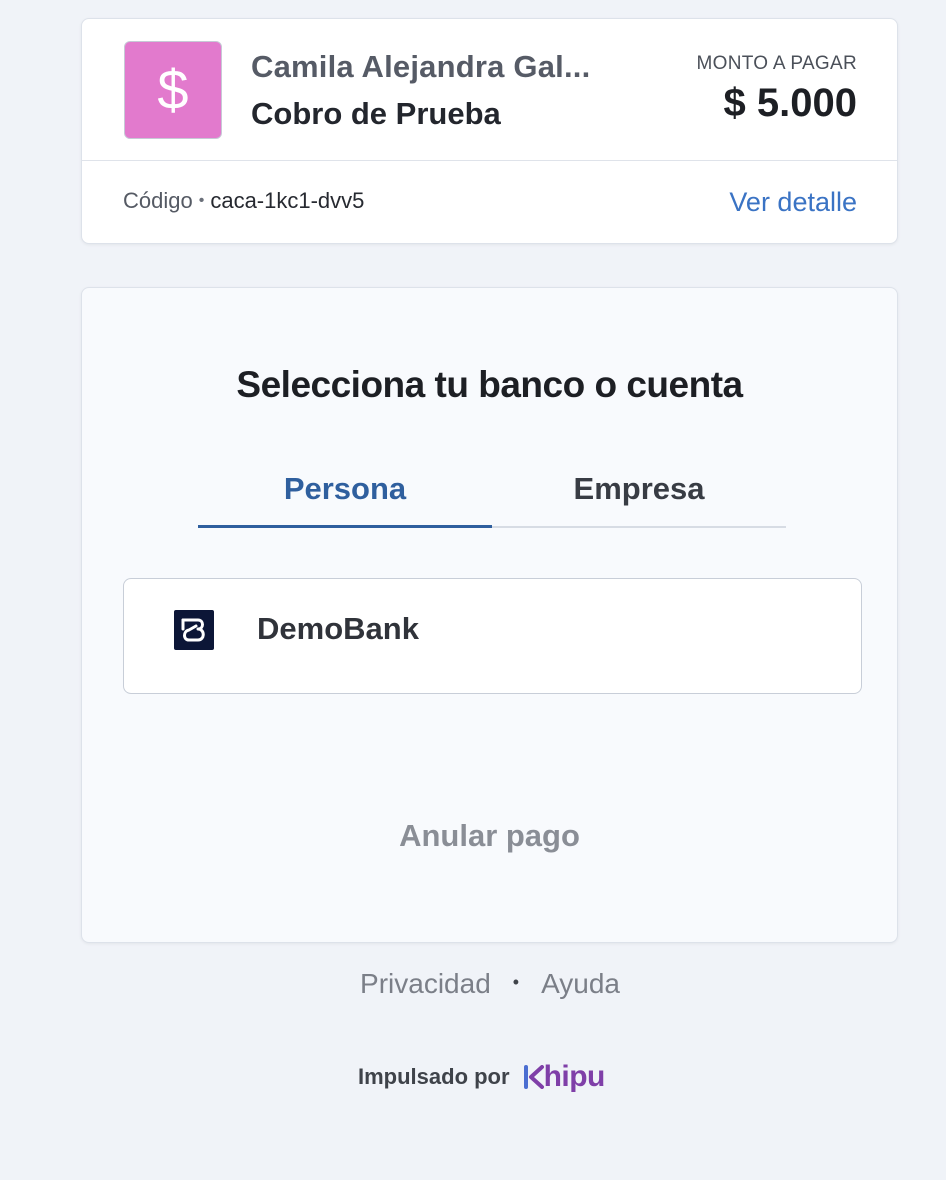 This screenshot has width=946, height=1180. I want to click on tab-persona: Persona, so click(345, 493).